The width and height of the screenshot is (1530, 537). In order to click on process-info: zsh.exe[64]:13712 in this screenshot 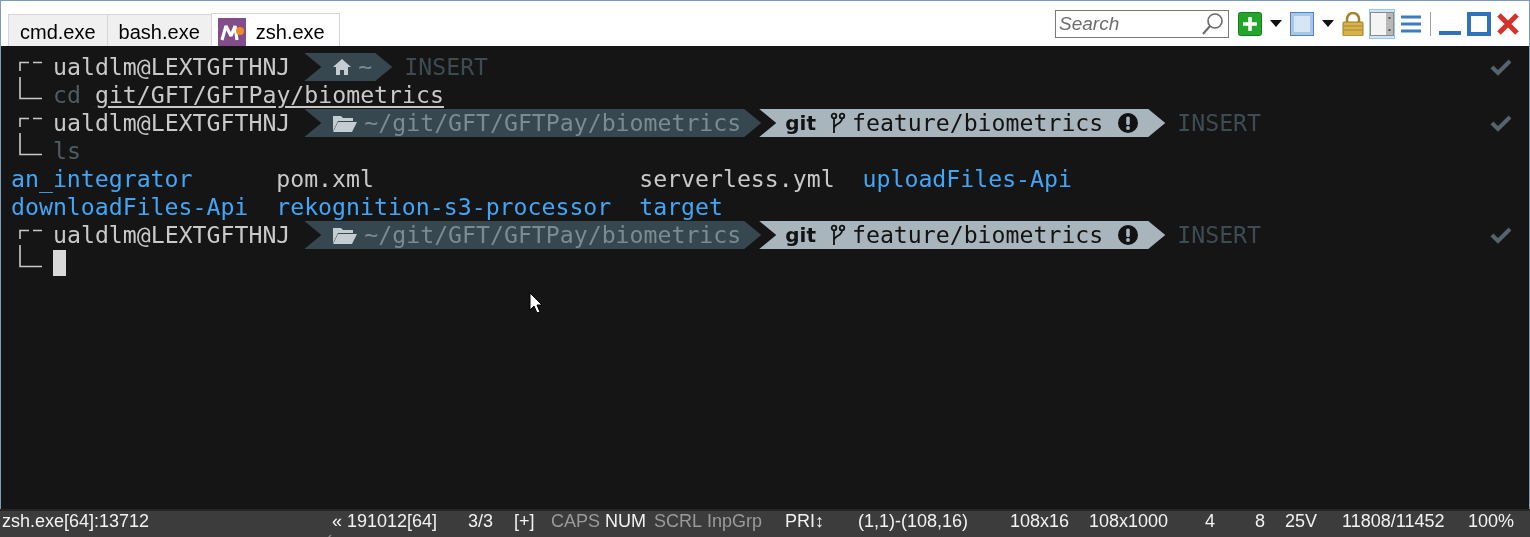, I will do `click(76, 521)`.